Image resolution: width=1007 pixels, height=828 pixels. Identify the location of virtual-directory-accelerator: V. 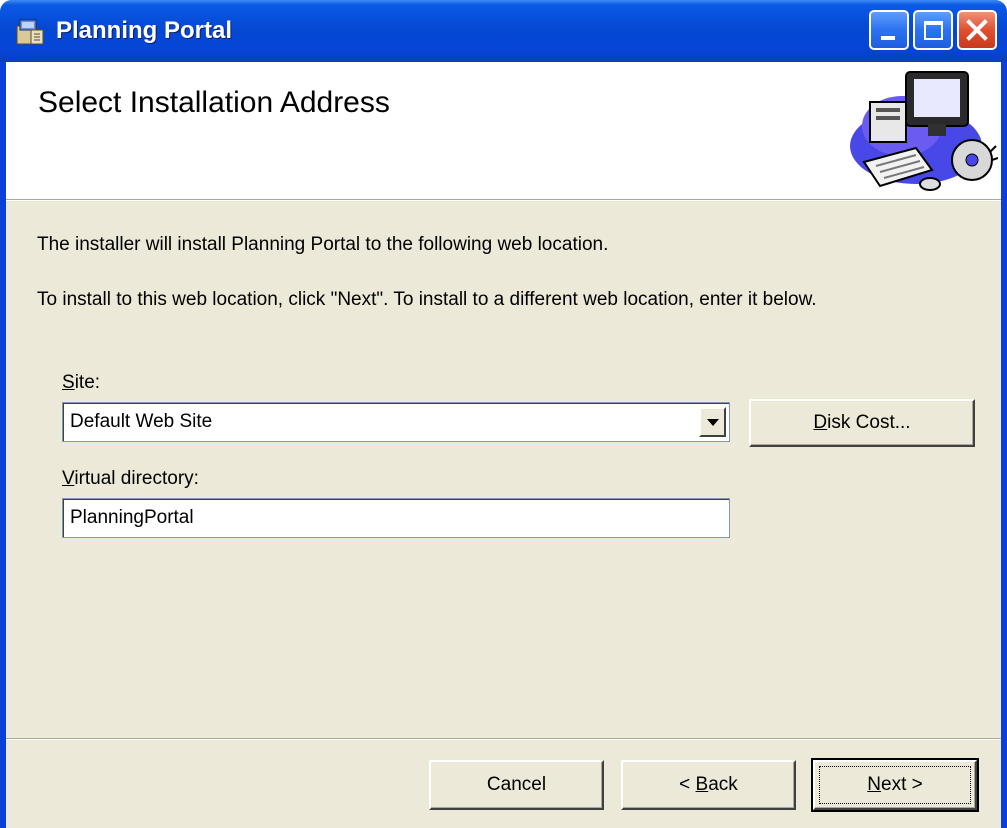
(68, 478).